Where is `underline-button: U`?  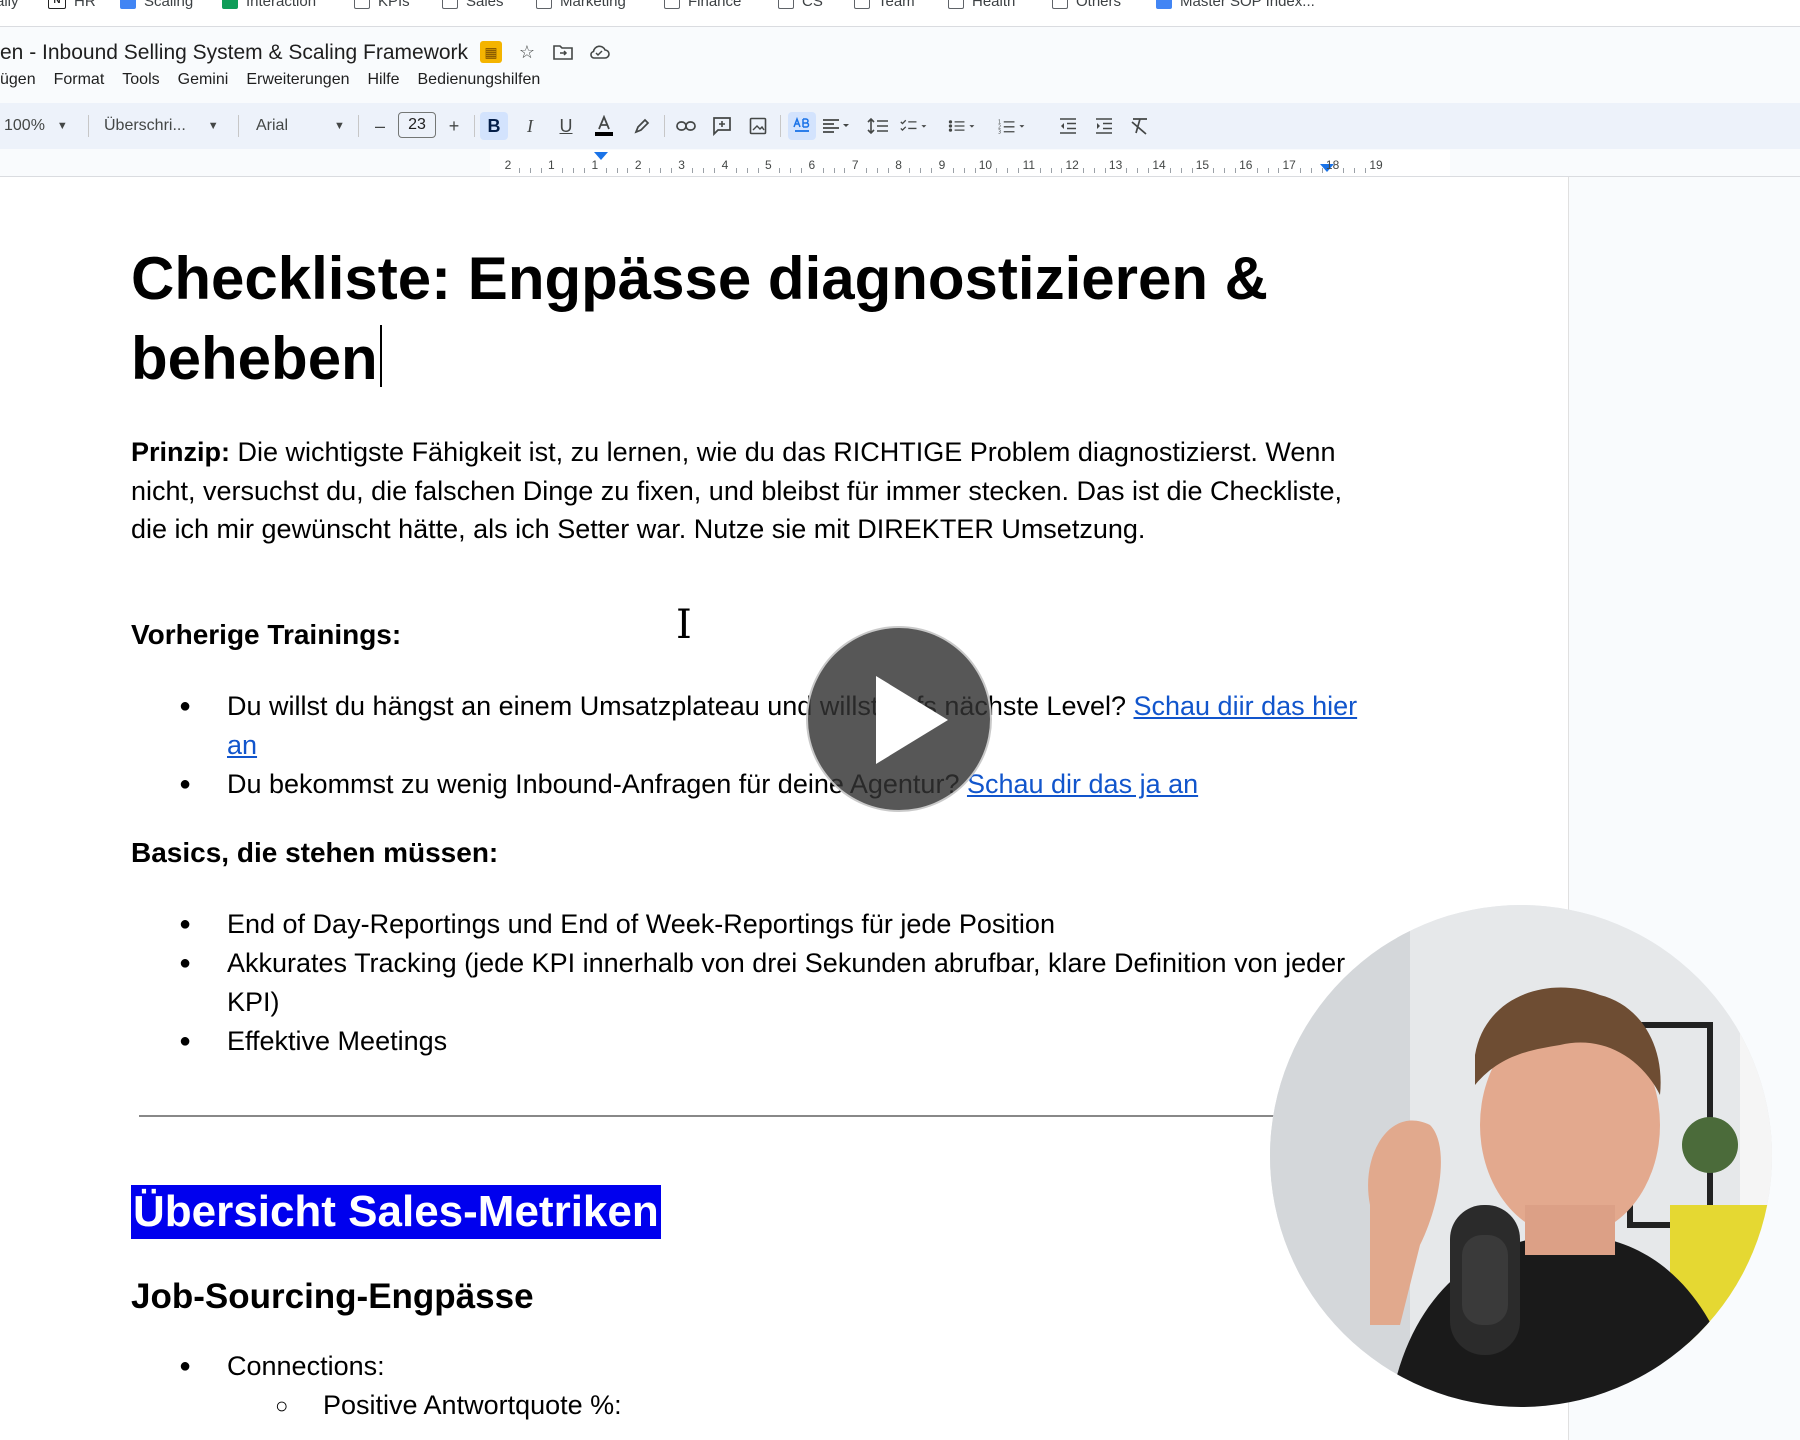
underline-button: U is located at coordinates (566, 126).